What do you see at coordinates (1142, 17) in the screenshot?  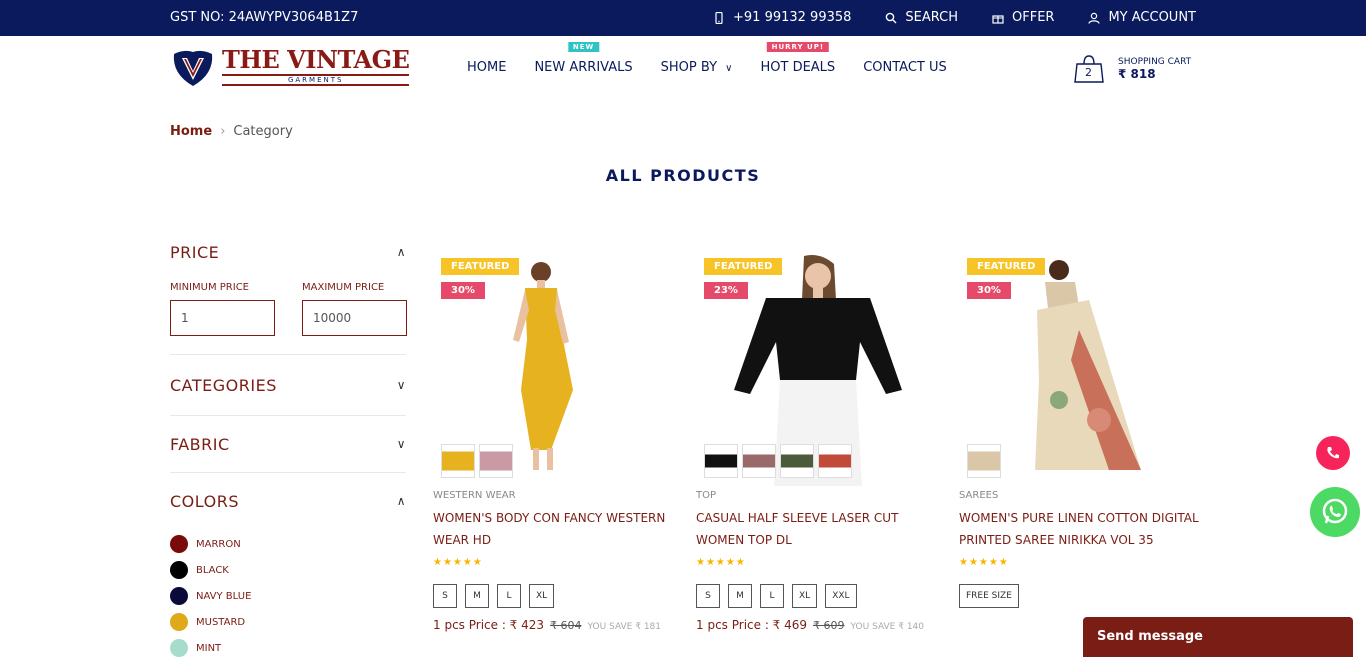 I see `account-link: MY ACCOUNT` at bounding box center [1142, 17].